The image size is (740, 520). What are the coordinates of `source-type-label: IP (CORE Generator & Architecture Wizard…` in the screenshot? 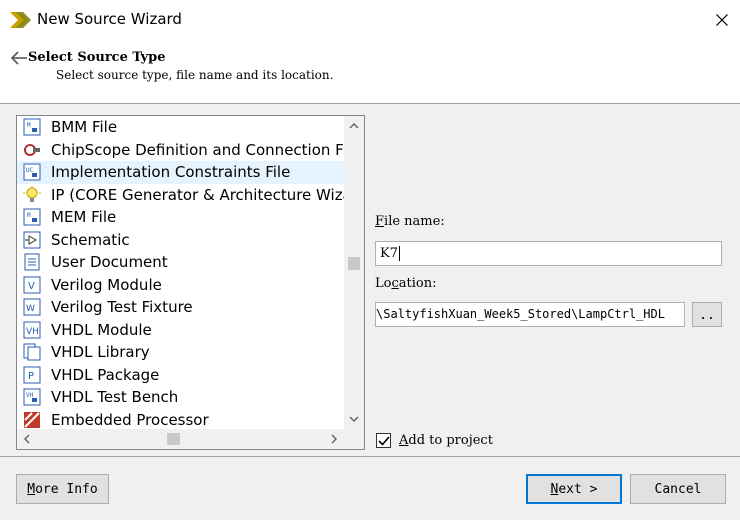 It's located at (197, 194).